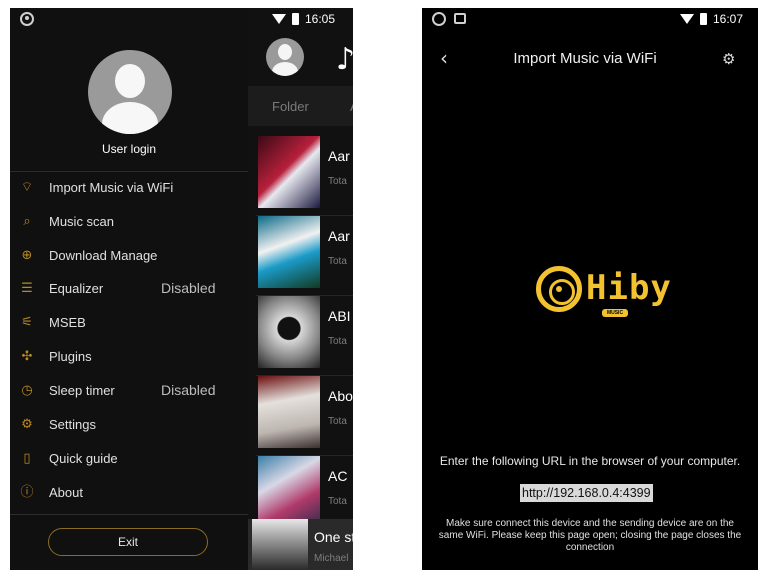 Image resolution: width=758 pixels, height=571 pixels. Describe the element at coordinates (351, 106) in the screenshot. I see `tab-album: Al` at that location.